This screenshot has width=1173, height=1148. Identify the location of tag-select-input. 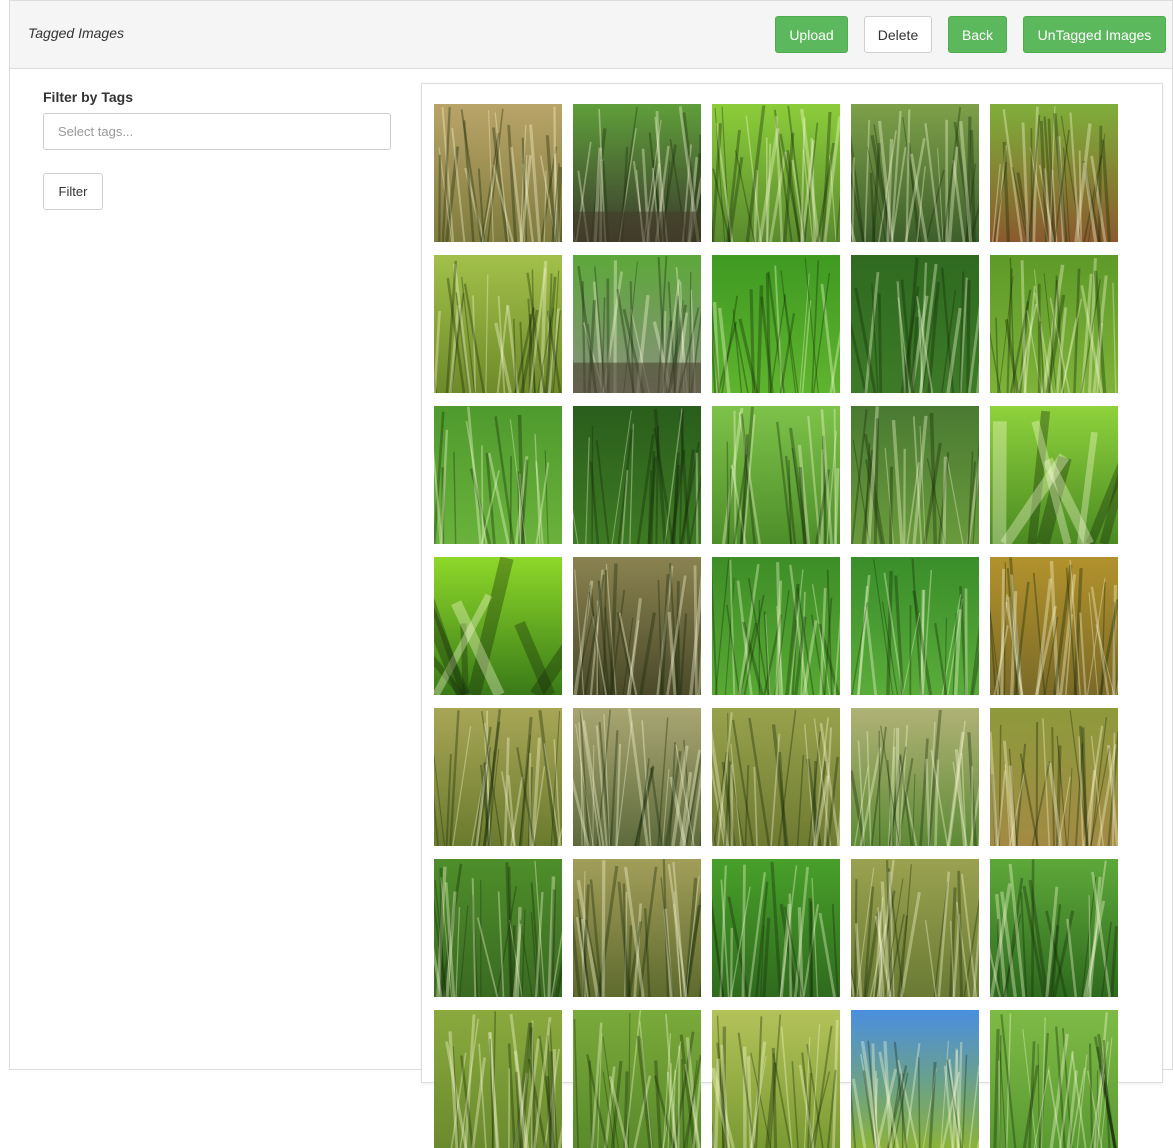
(217, 131).